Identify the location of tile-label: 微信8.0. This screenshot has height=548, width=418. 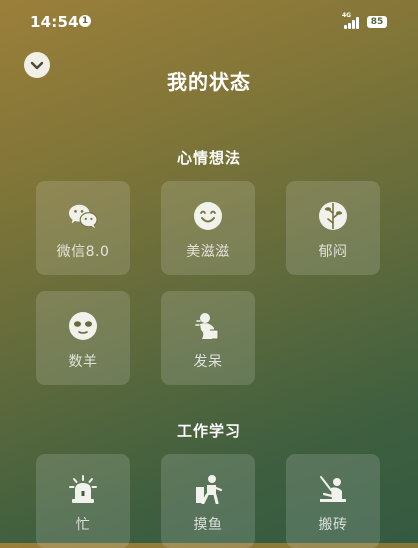
(83, 252).